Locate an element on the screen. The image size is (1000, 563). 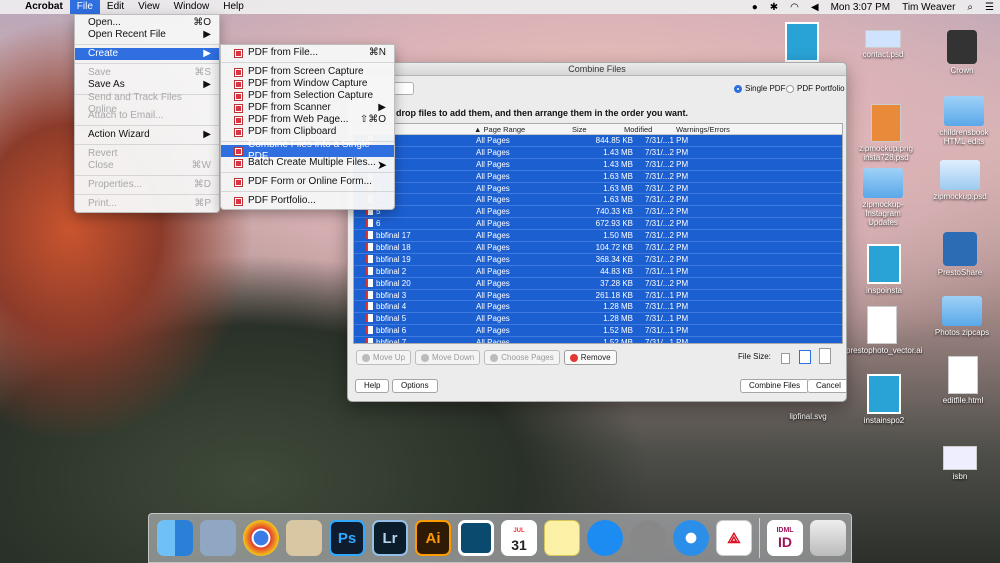
wifi-icon: ◠ is located at coordinates (794, 7).